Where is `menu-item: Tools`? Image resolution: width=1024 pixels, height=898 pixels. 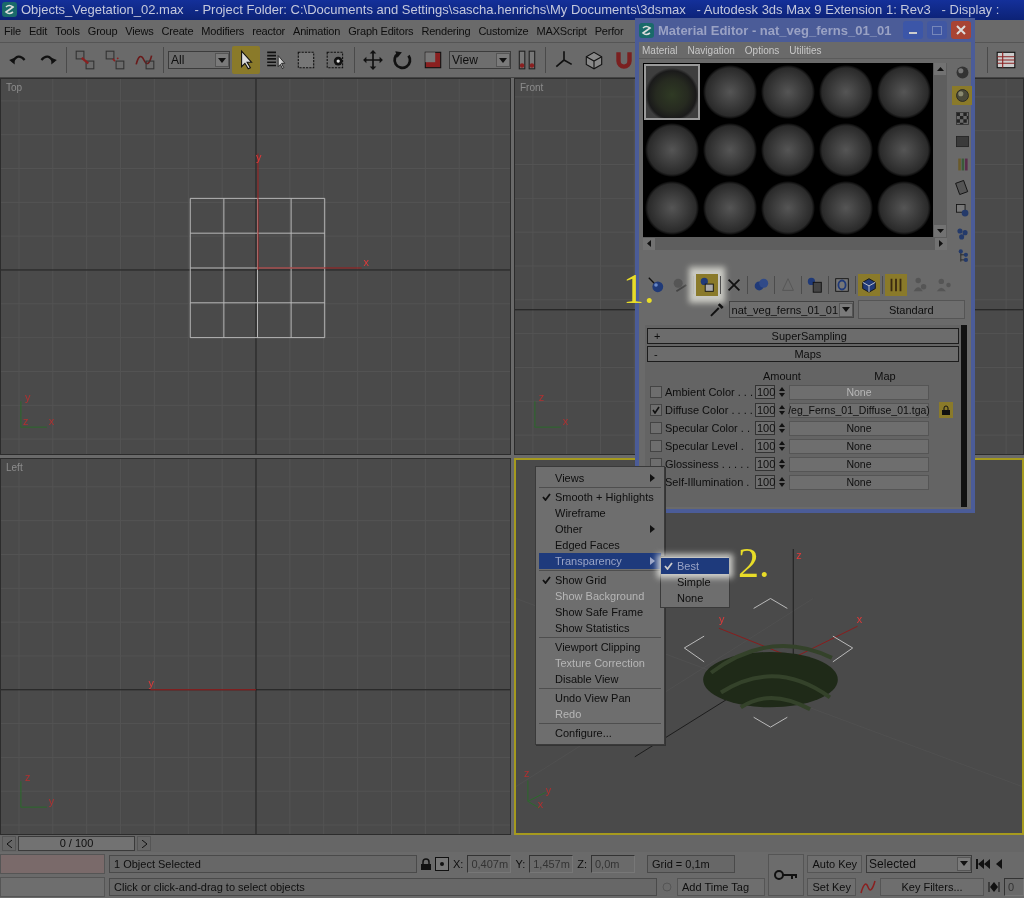 menu-item: Tools is located at coordinates (67, 30).